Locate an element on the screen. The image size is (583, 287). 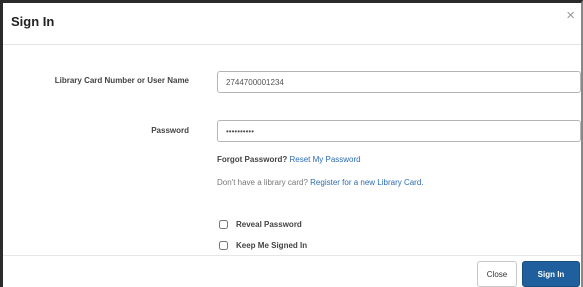
reveal-password-option: Reveal Password is located at coordinates (259, 224).